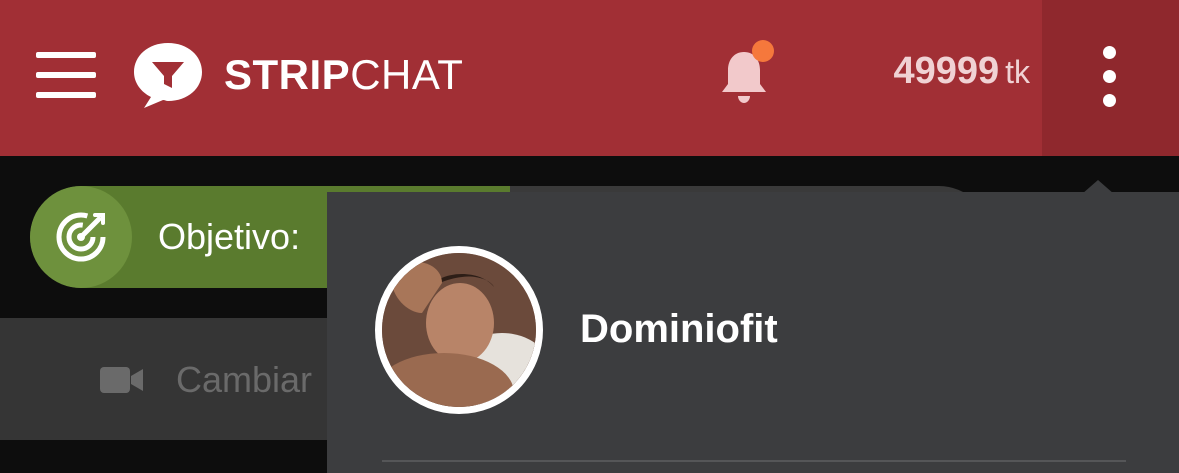  Describe the element at coordinates (407, 74) in the screenshot. I see `brand-name-thin: CHAT` at that location.